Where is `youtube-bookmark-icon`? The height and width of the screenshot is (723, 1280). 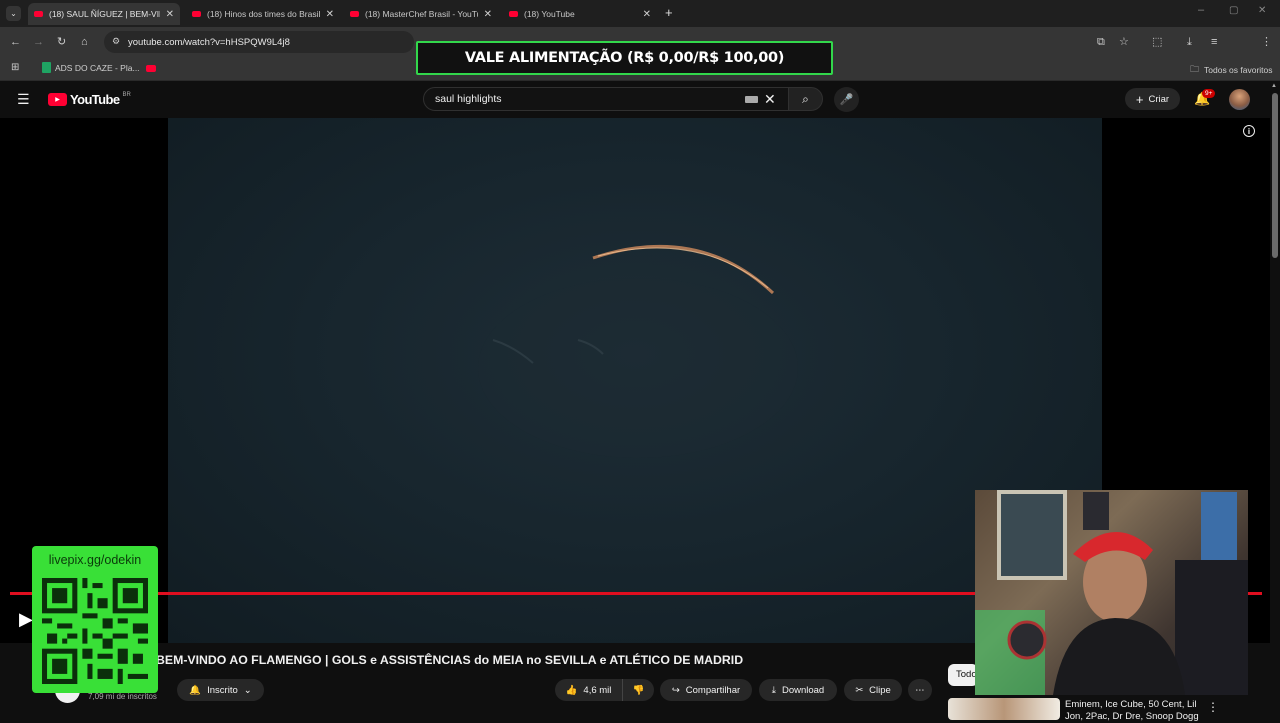
youtube-bookmark-icon is located at coordinates (151, 68).